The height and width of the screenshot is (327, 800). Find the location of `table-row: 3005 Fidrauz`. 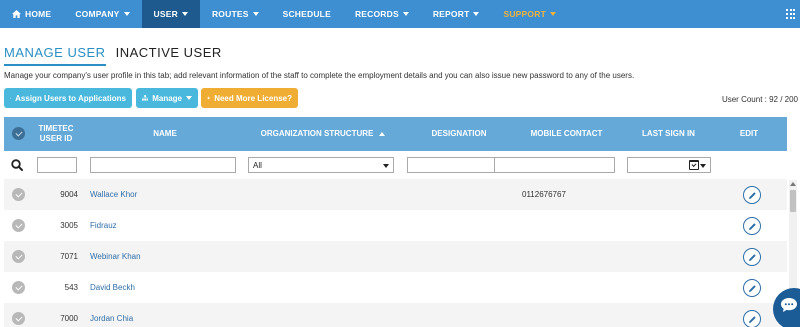

table-row: 3005 Fidrauz is located at coordinates (395, 225).